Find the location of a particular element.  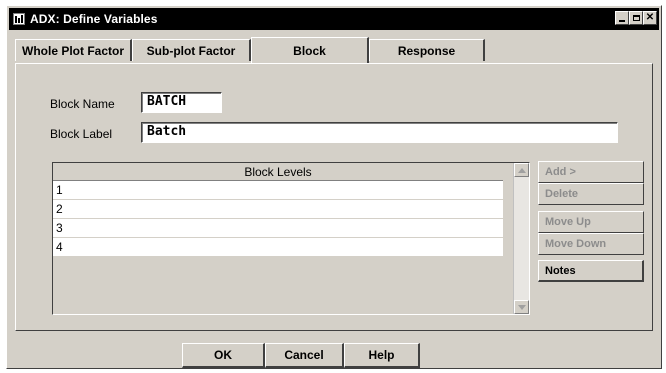

move-up-button: Move Up is located at coordinates (591, 222).